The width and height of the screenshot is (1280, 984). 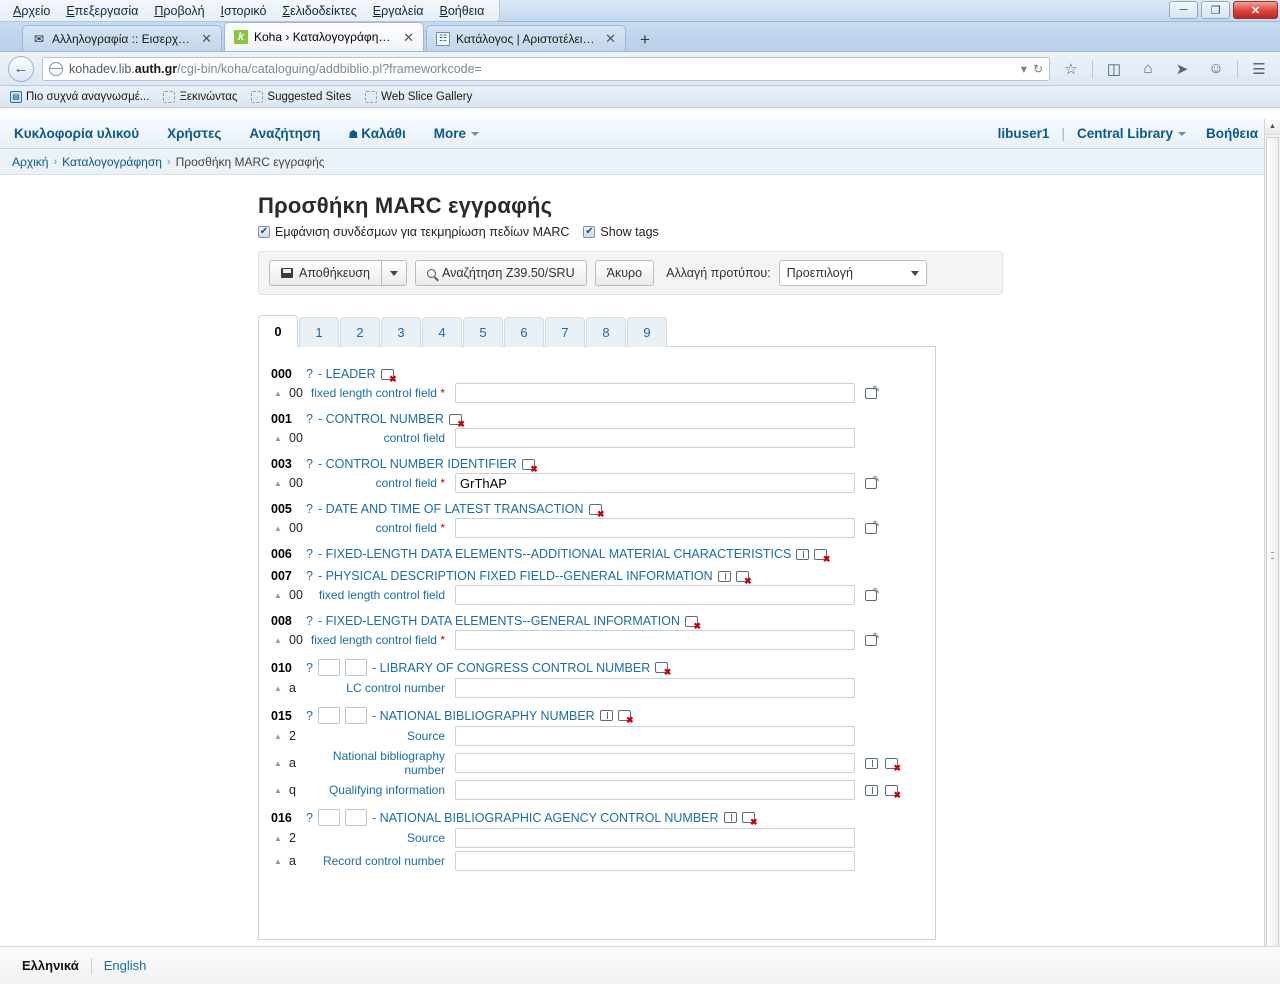 I want to click on cancel-button: Άκυρο, so click(x=624, y=273).